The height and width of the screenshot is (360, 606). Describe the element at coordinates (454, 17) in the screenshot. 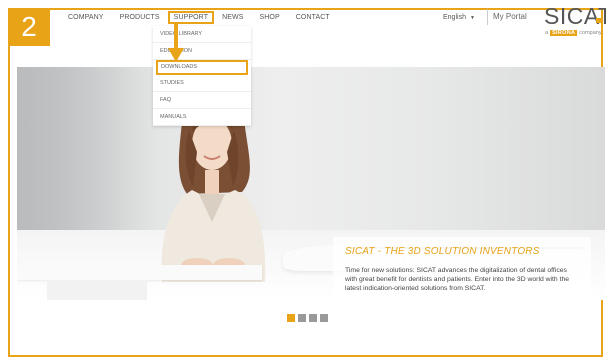

I see `language-label: English` at that location.